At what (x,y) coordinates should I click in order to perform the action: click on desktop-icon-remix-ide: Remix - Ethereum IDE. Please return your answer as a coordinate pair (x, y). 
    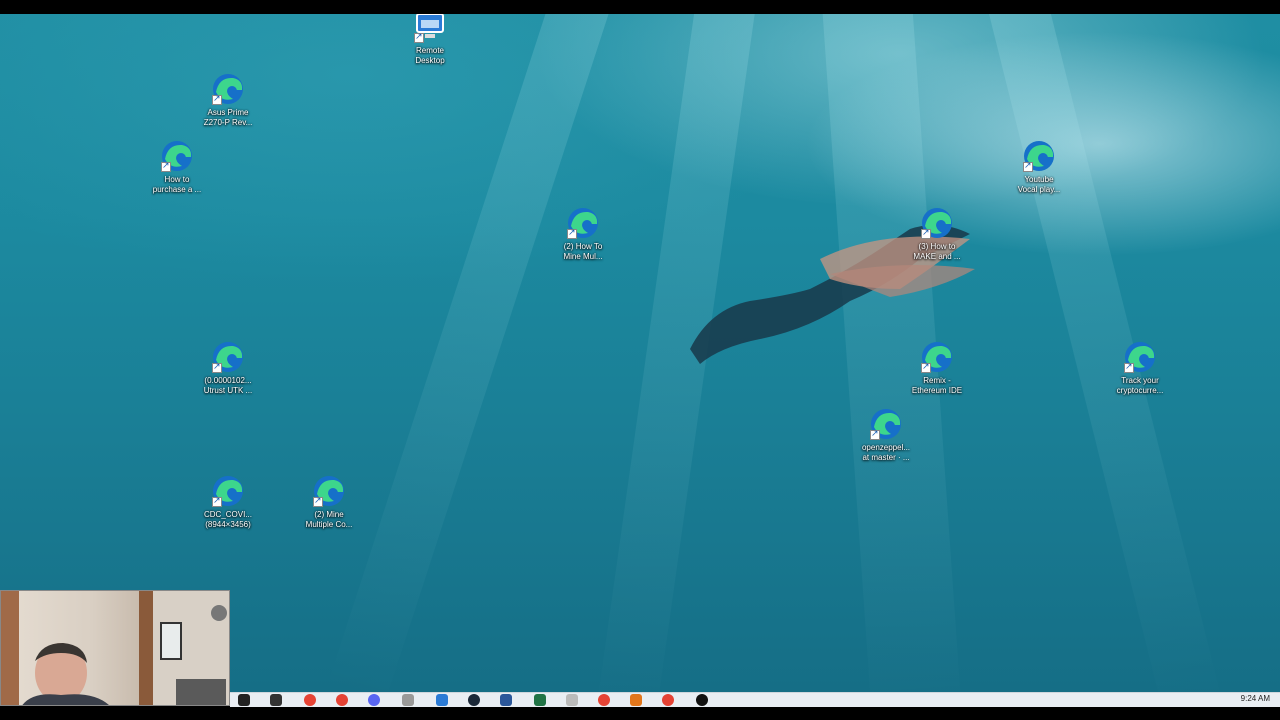
    Looking at the image, I should click on (937, 368).